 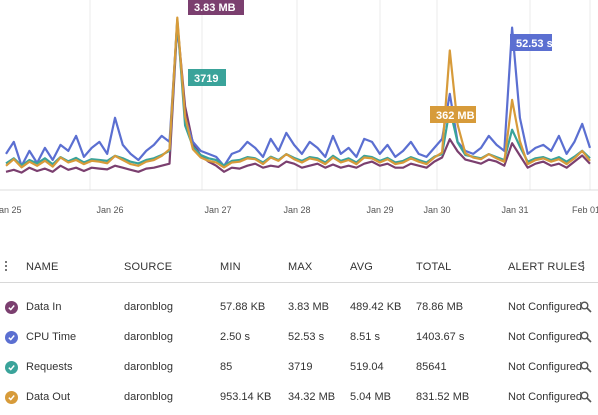 I want to click on metric-avg: 519.04, so click(x=367, y=367).